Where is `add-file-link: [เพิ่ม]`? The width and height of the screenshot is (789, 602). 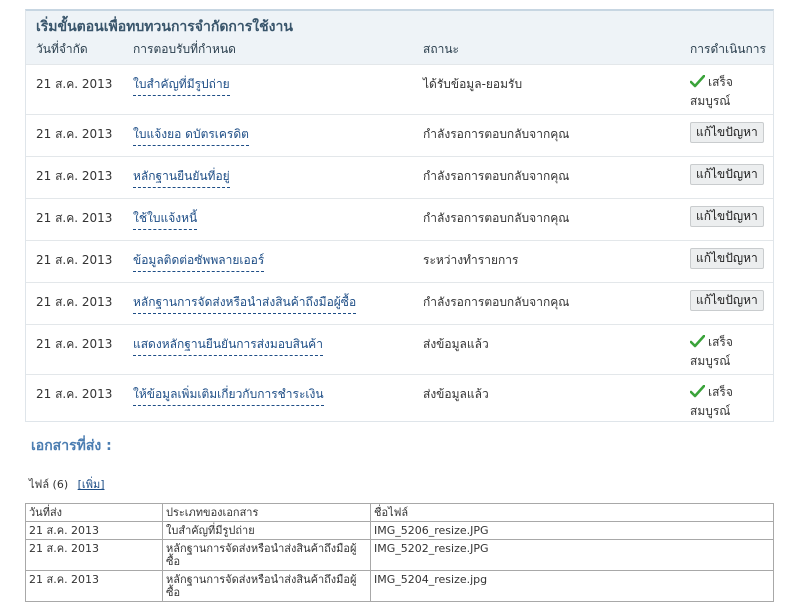 add-file-link: [เพิ่ม] is located at coordinates (91, 484).